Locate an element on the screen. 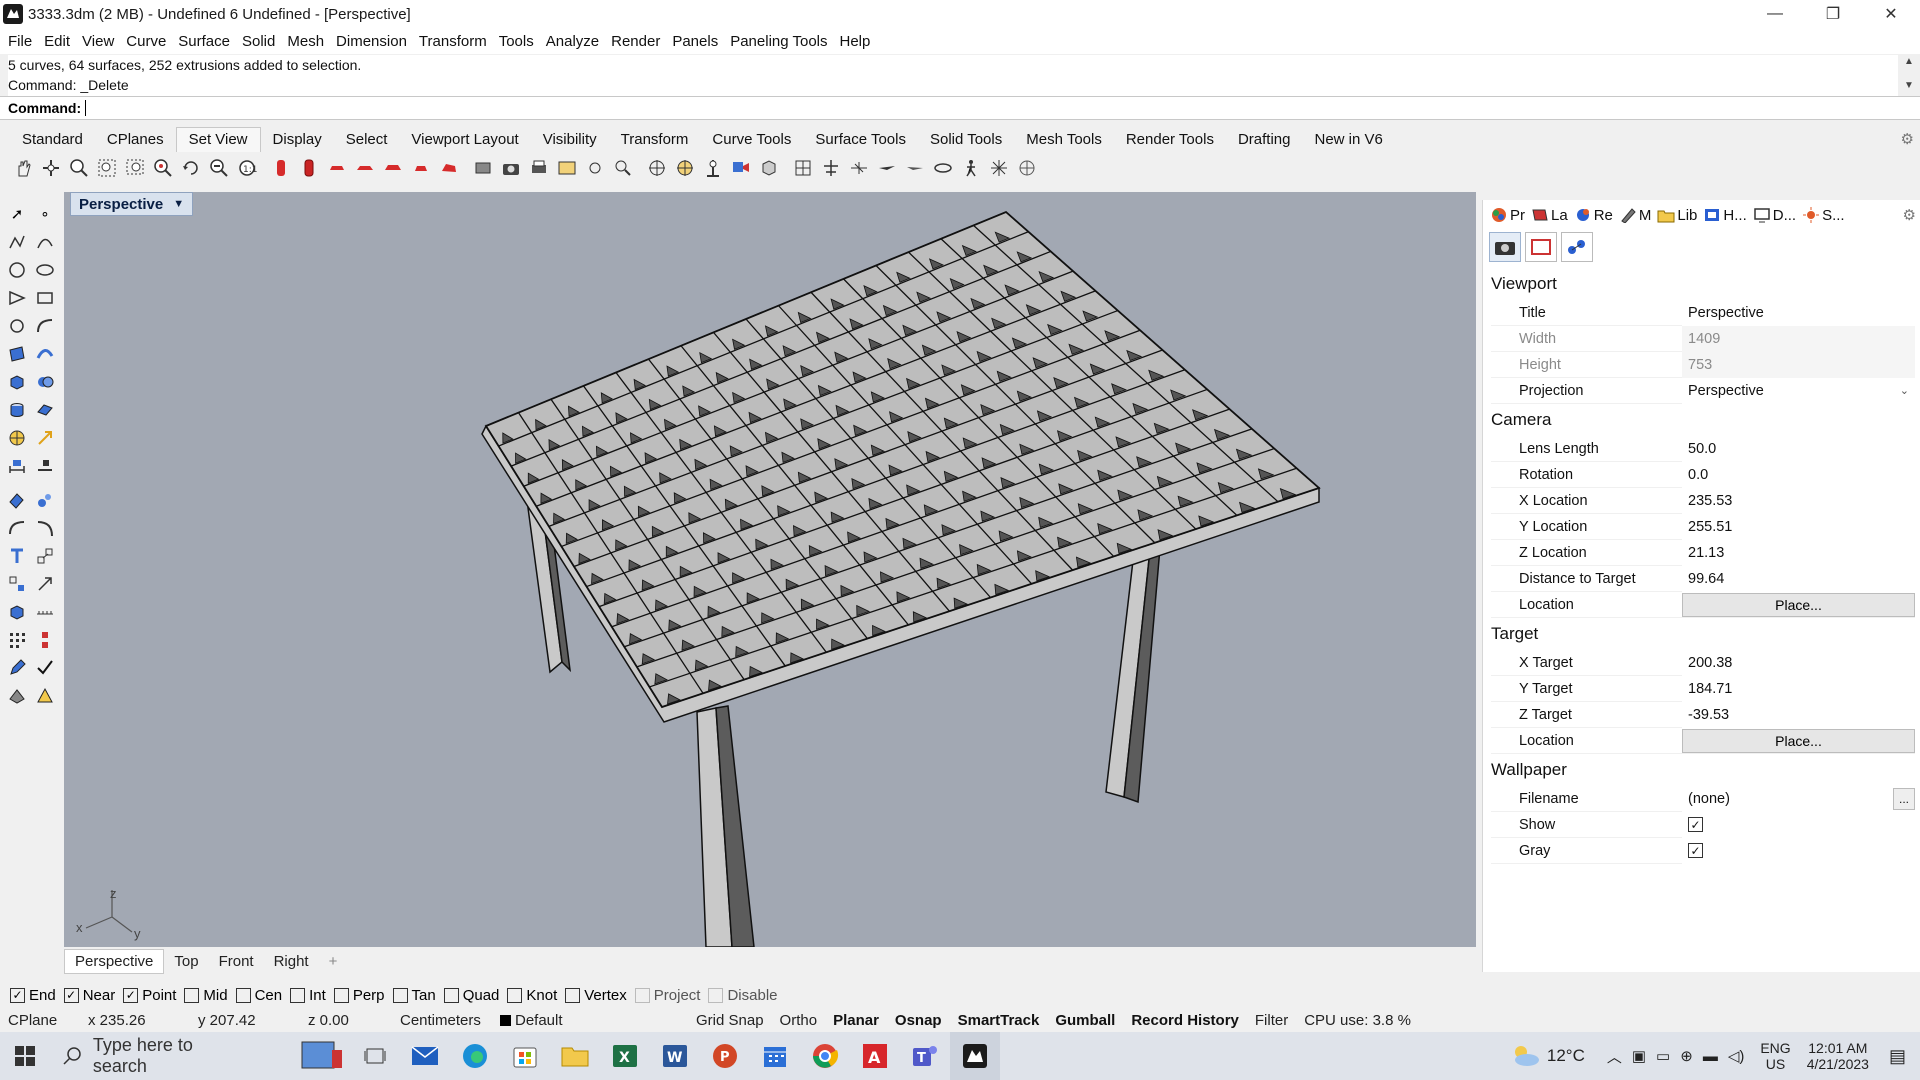  language-indicator: ENG US is located at coordinates (1775, 1056).